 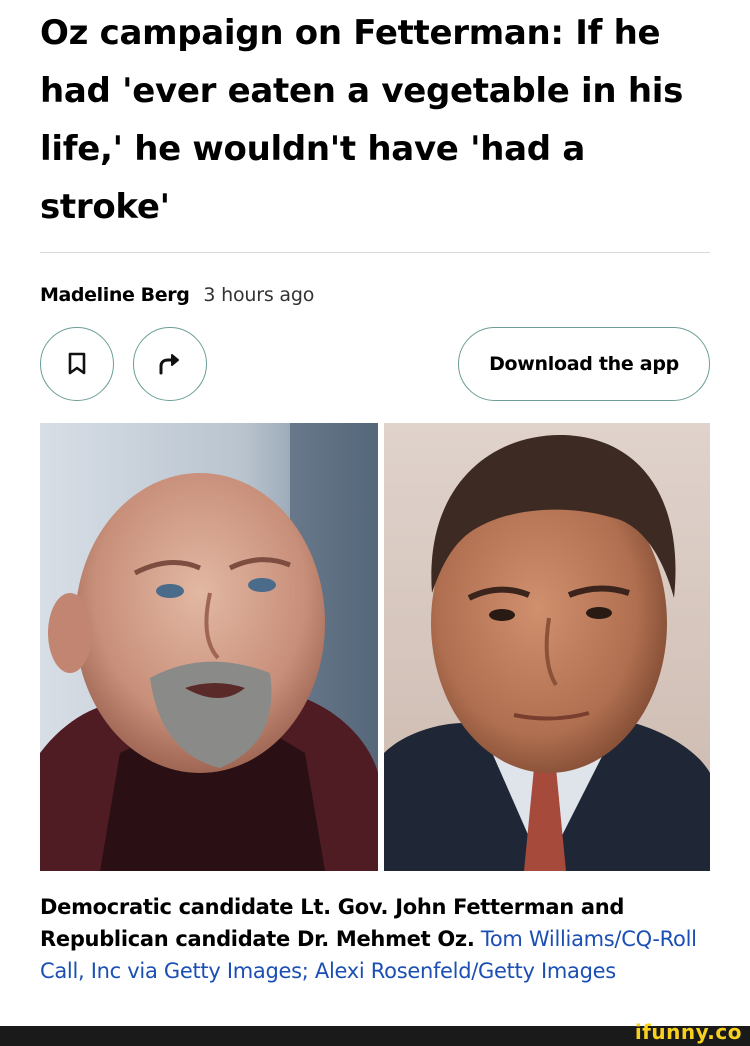 I want to click on byline: Madeline Berg 3 hours ago, so click(x=177, y=295).